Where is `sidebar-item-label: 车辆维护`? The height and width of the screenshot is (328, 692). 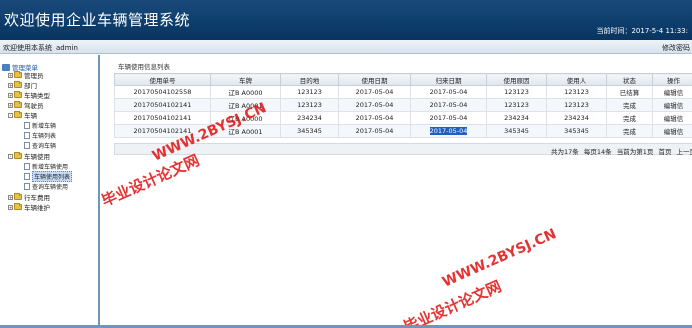 sidebar-item-label: 车辆维护 is located at coordinates (37, 208).